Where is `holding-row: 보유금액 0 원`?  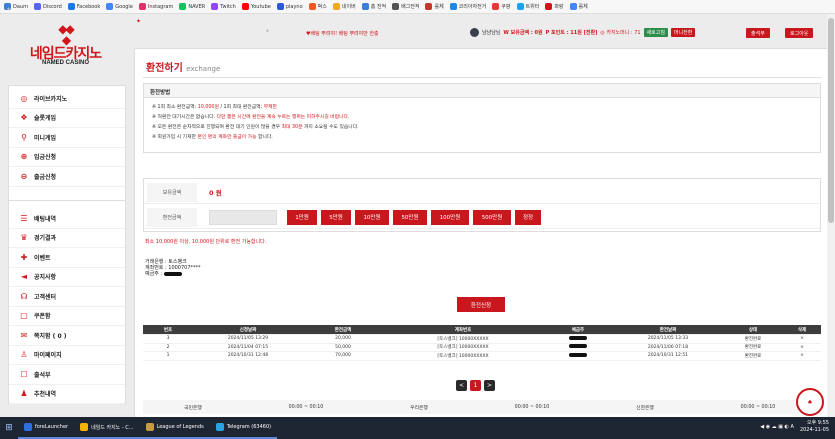
holding-row: 보유금액 0 원 is located at coordinates (483, 192).